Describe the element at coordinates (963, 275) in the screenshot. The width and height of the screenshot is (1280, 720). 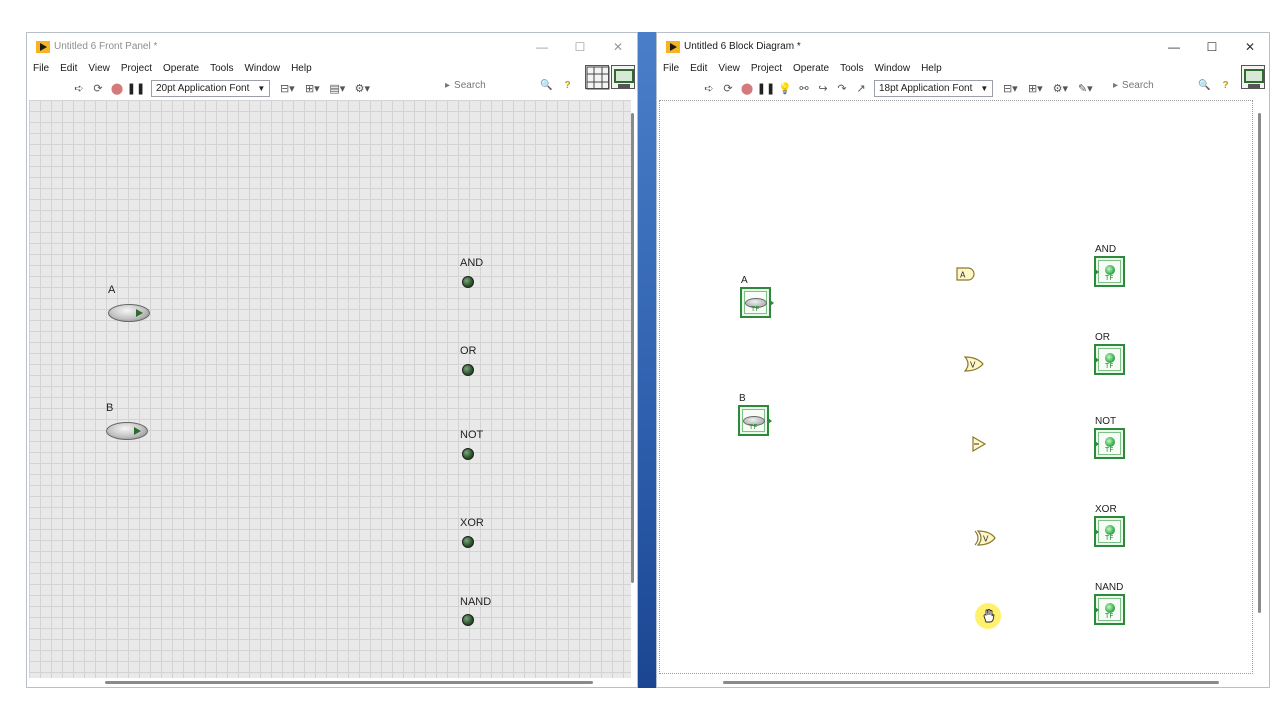
I see `svg-text: A` at that location.